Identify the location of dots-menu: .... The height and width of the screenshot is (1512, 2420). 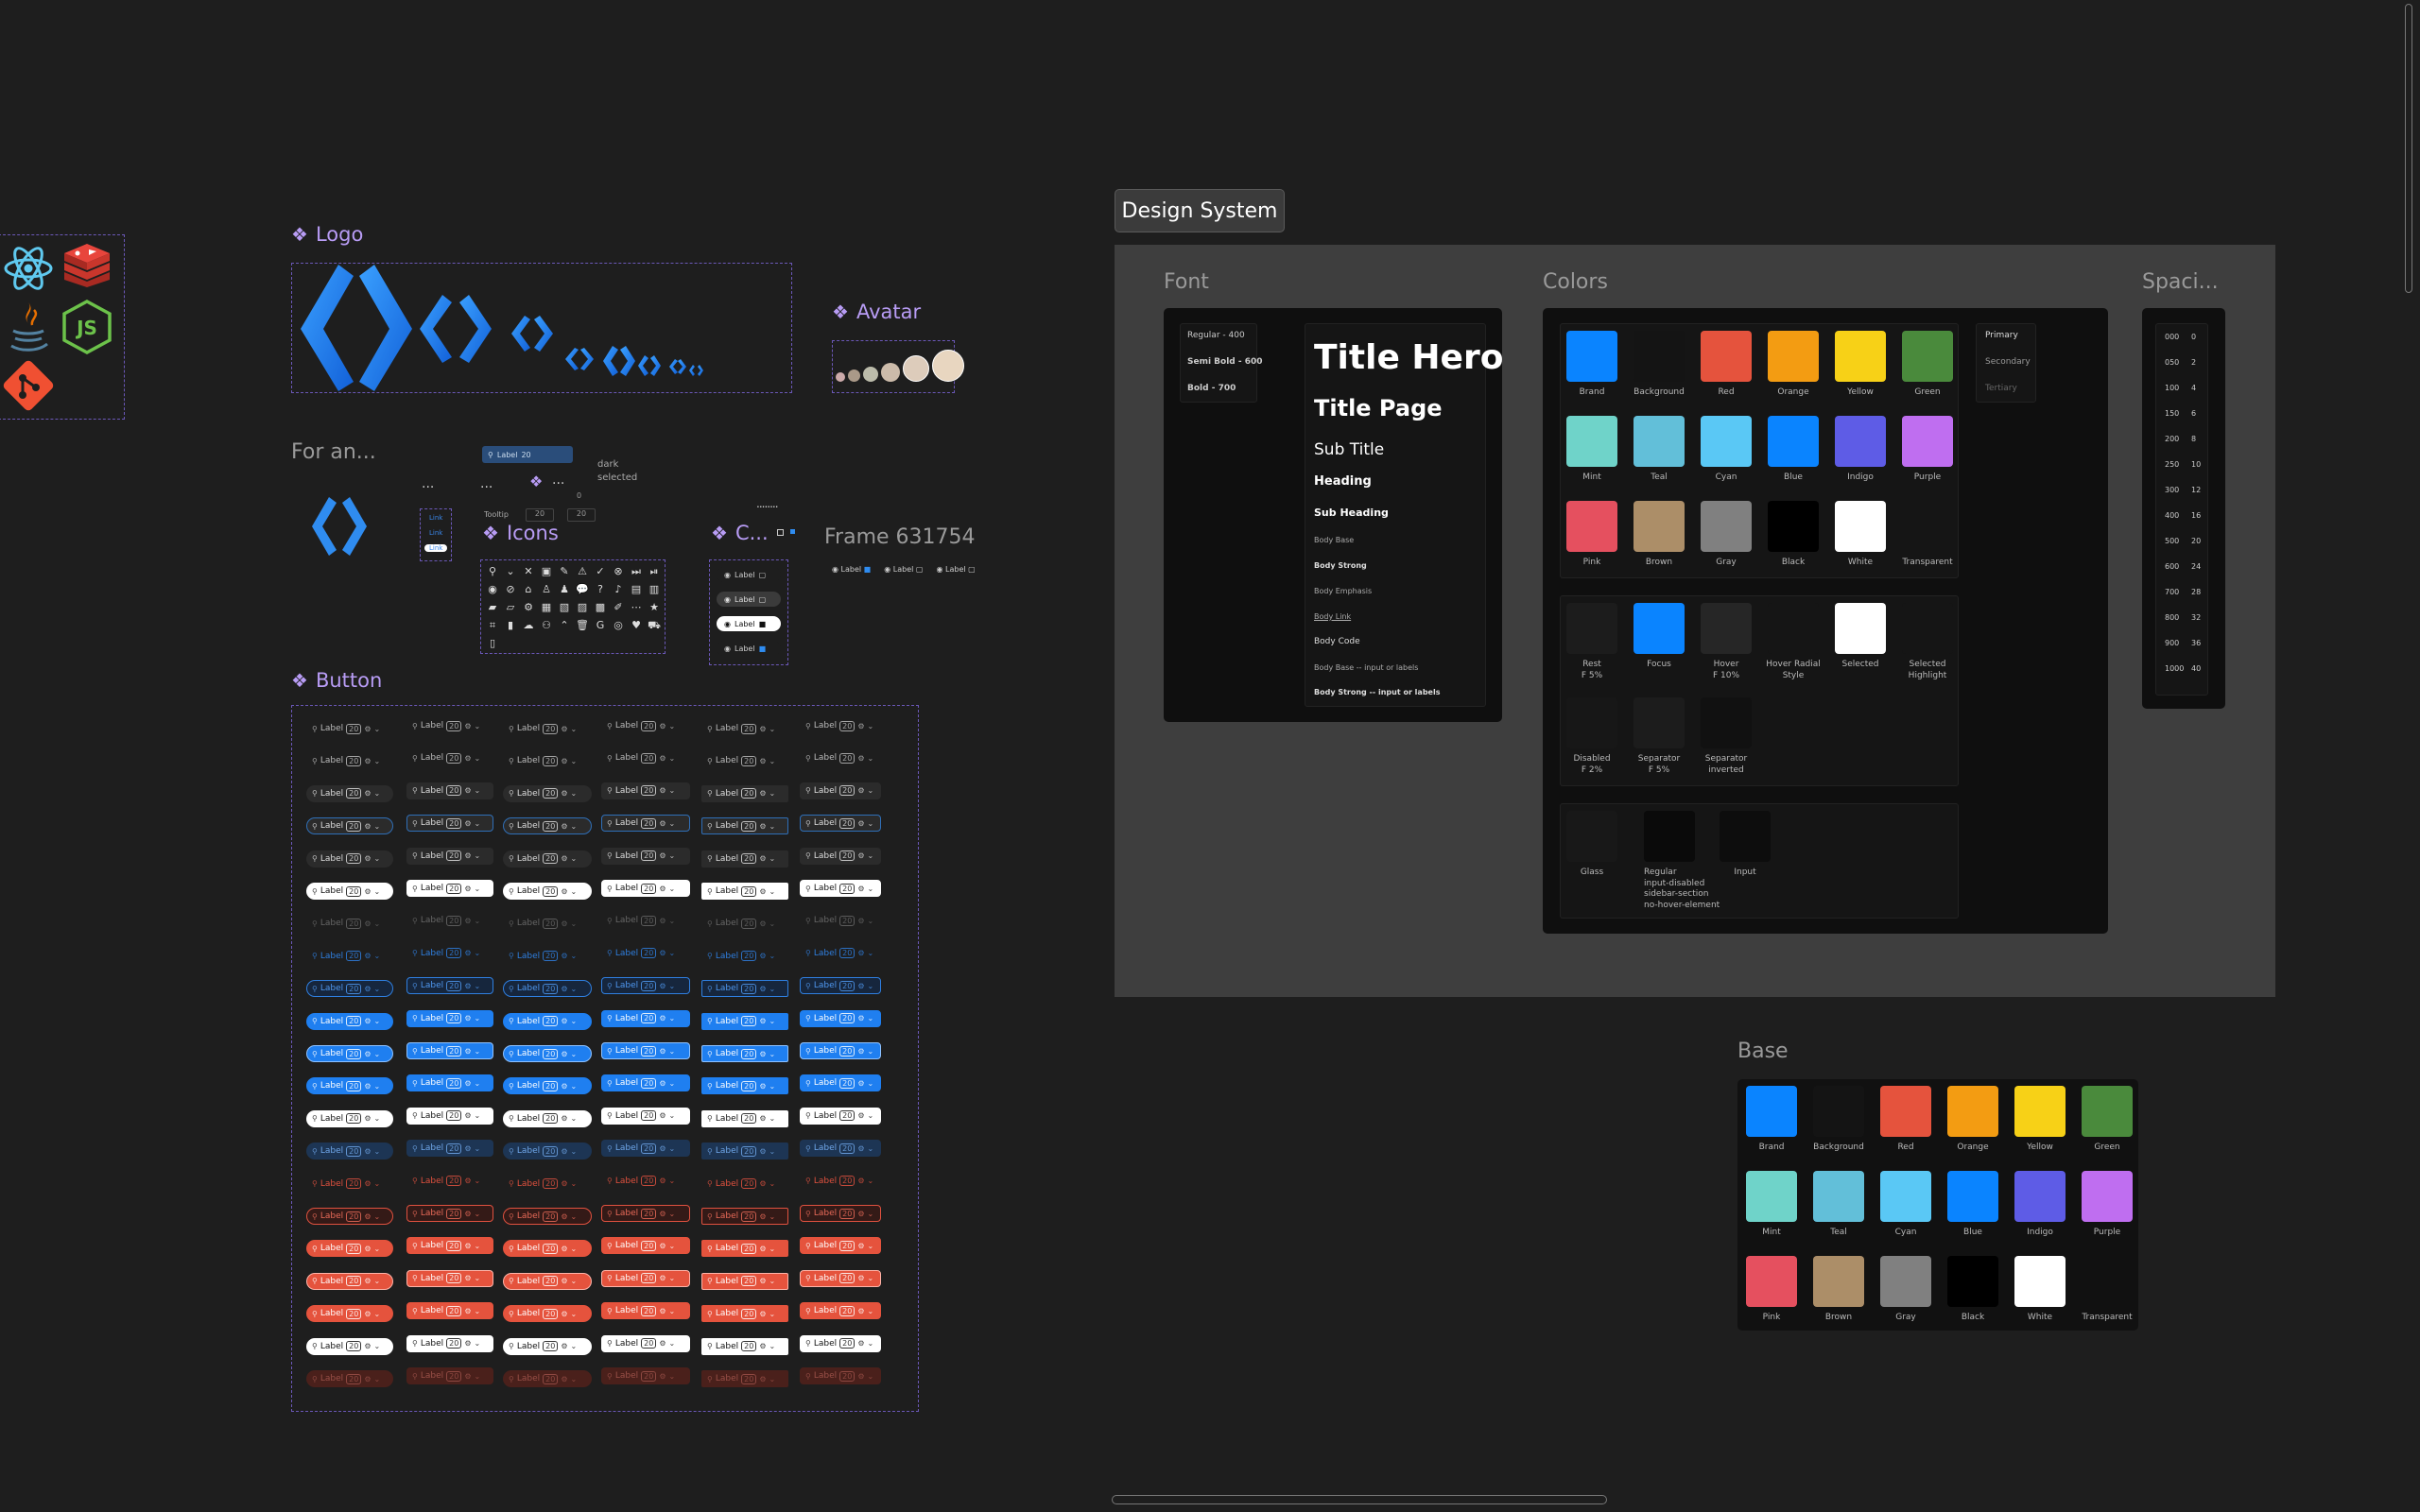
(558, 480).